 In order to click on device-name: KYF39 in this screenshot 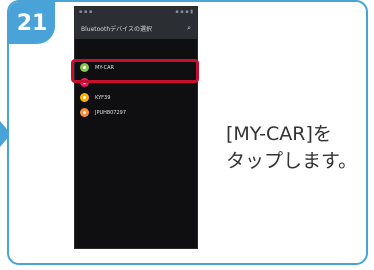, I will do `click(103, 97)`.